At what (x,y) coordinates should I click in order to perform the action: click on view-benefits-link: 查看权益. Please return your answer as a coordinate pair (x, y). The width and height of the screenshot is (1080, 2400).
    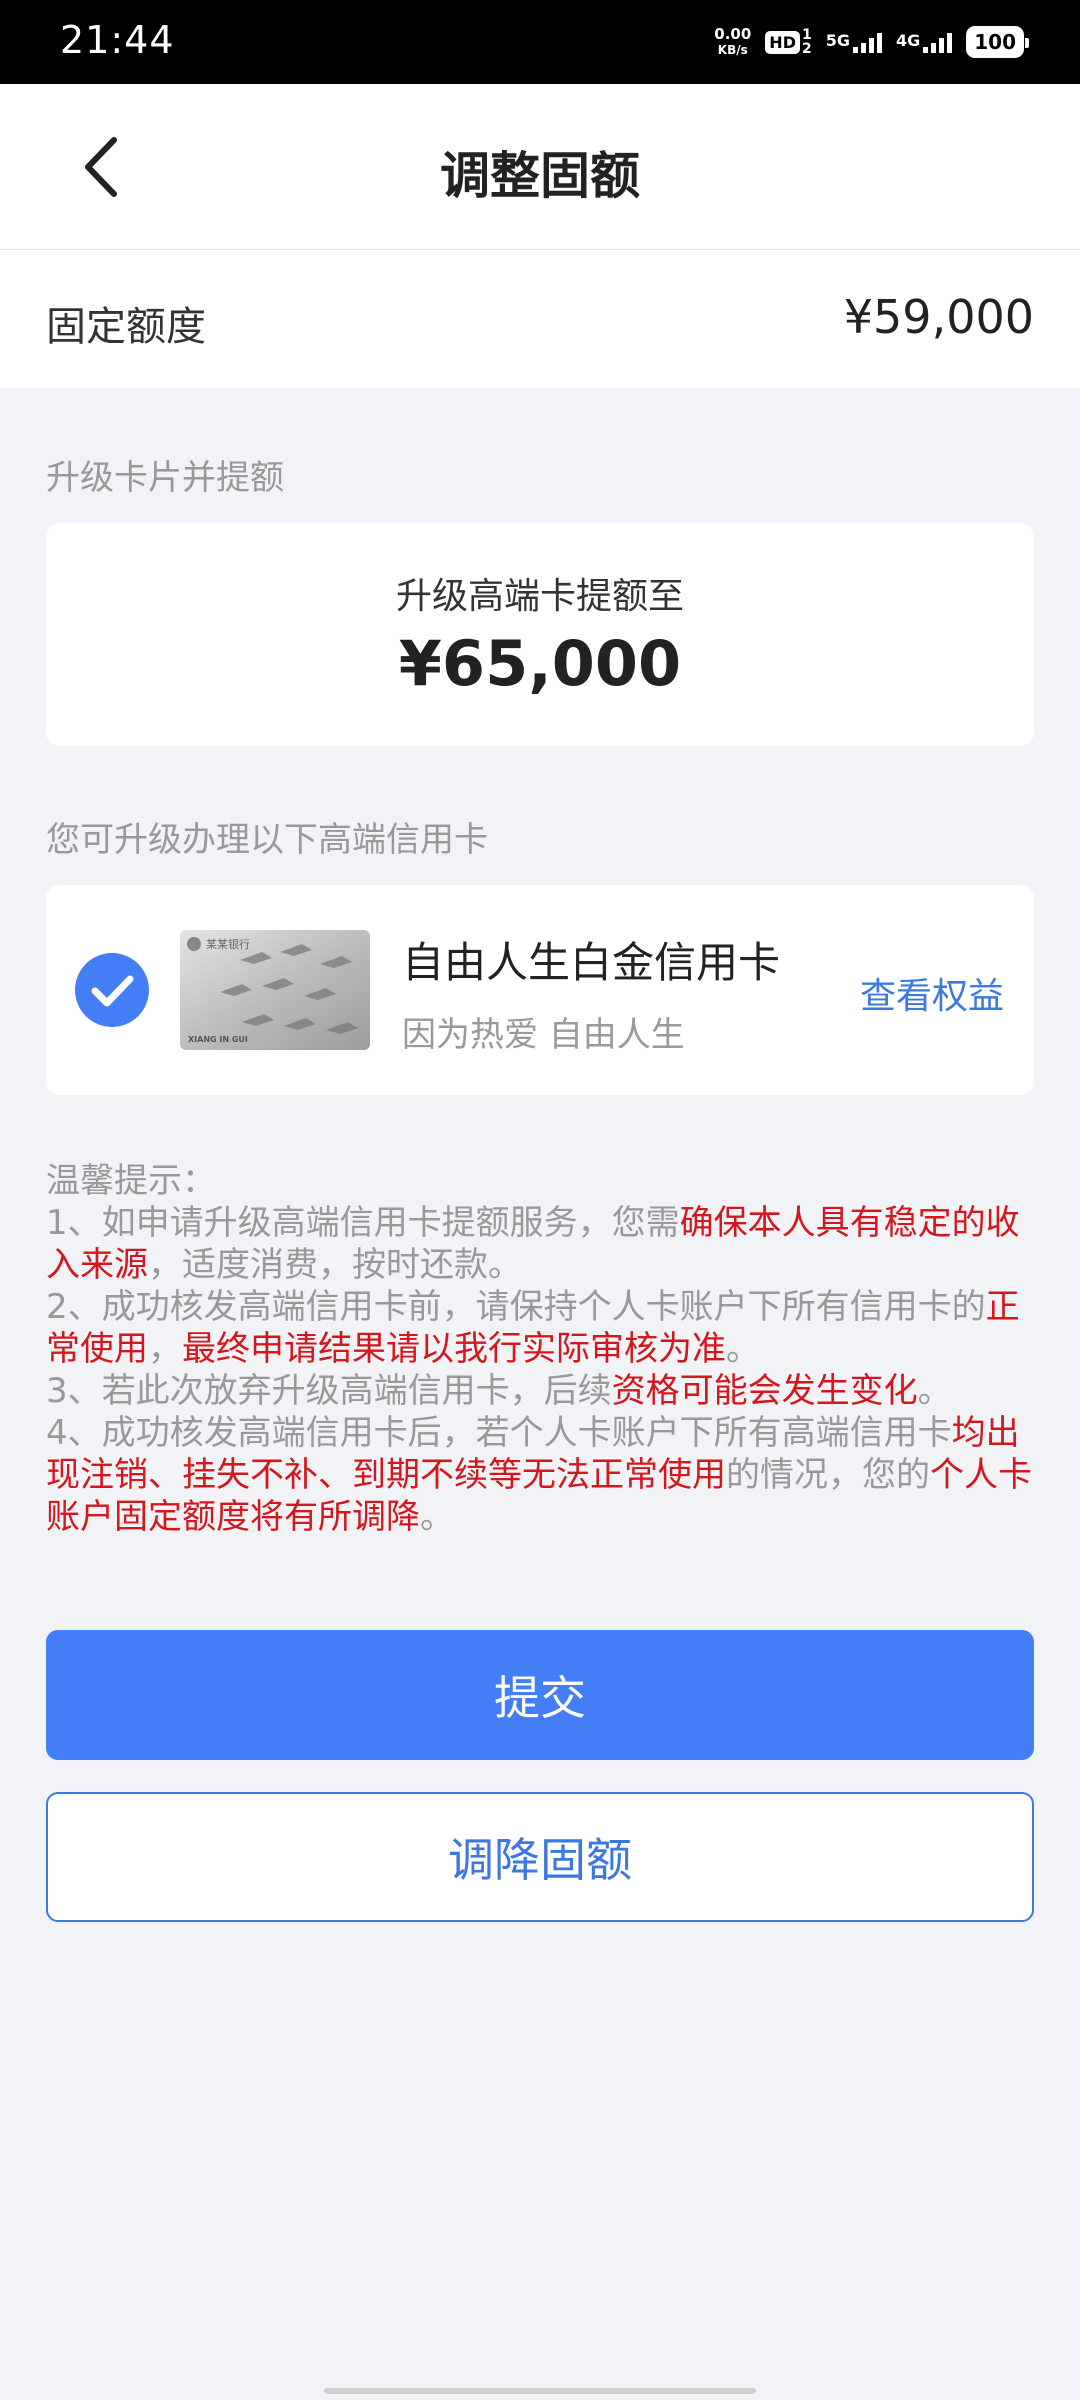
    Looking at the image, I should click on (932, 993).